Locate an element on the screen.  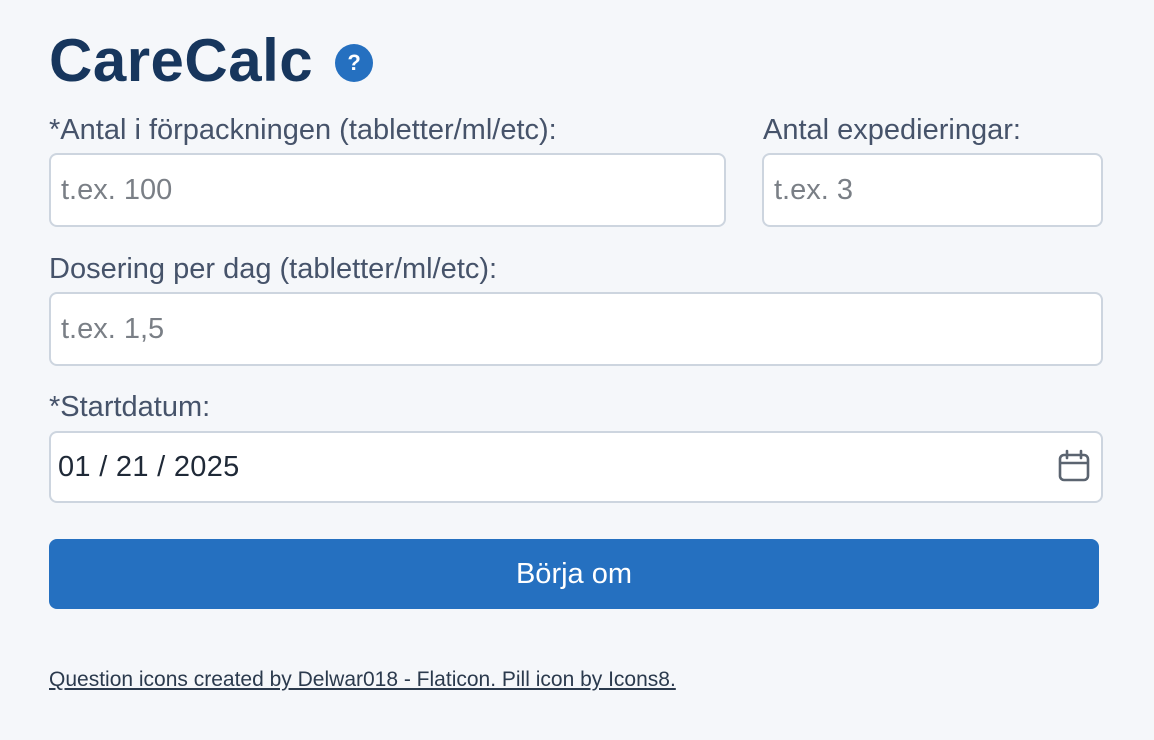
start-date-label: *Startdatum: is located at coordinates (130, 407).